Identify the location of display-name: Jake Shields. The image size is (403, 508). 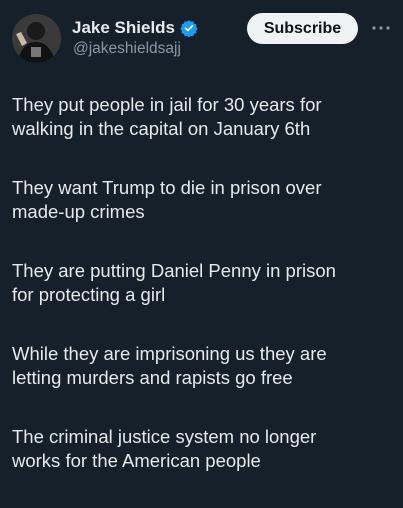
(123, 28).